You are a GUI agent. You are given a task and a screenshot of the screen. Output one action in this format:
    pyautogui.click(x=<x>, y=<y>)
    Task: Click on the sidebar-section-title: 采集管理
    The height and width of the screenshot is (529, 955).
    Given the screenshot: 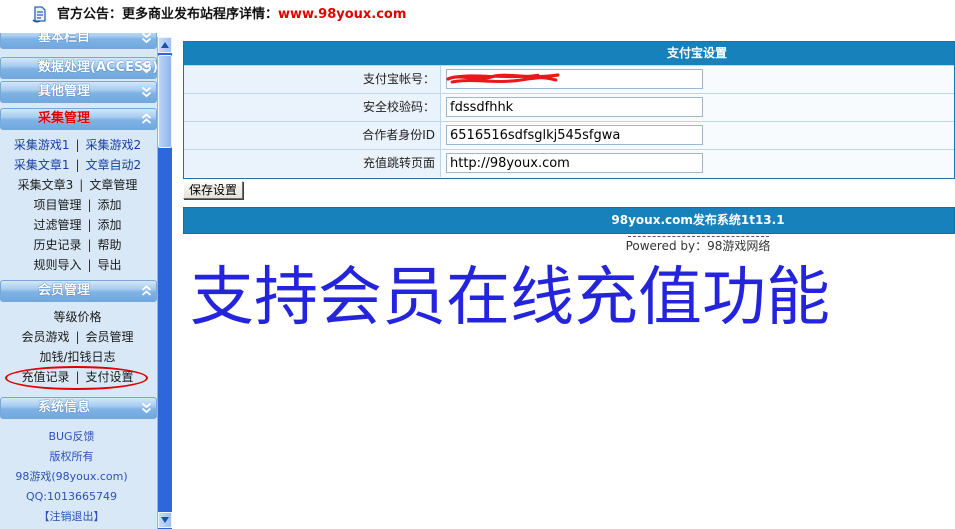 What is the action you would take?
    pyautogui.click(x=64, y=118)
    